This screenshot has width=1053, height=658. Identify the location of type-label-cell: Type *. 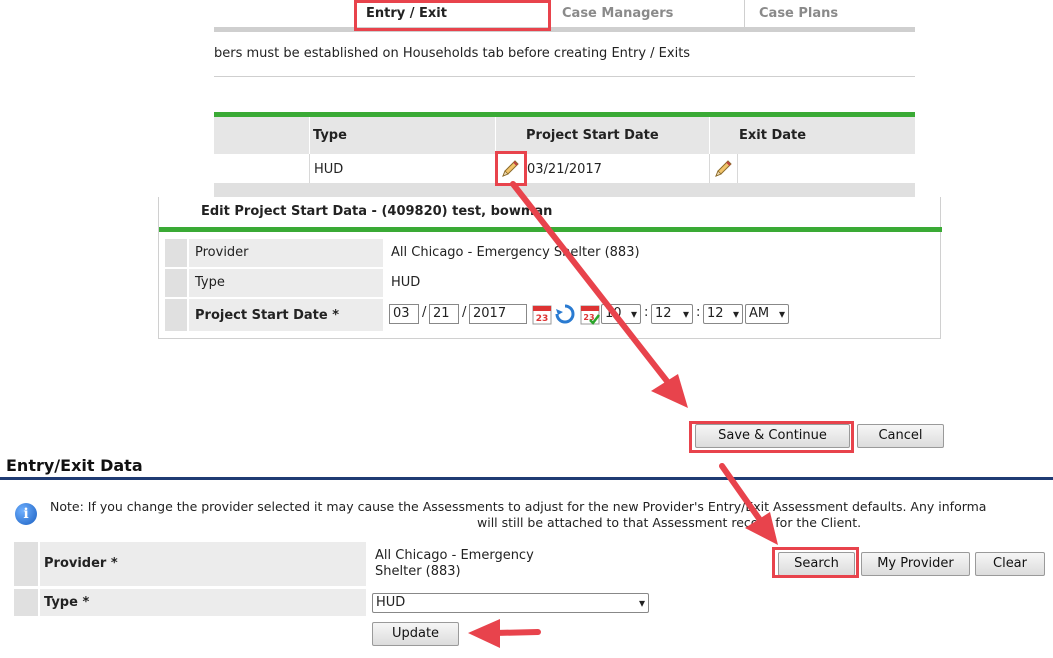
(190, 602).